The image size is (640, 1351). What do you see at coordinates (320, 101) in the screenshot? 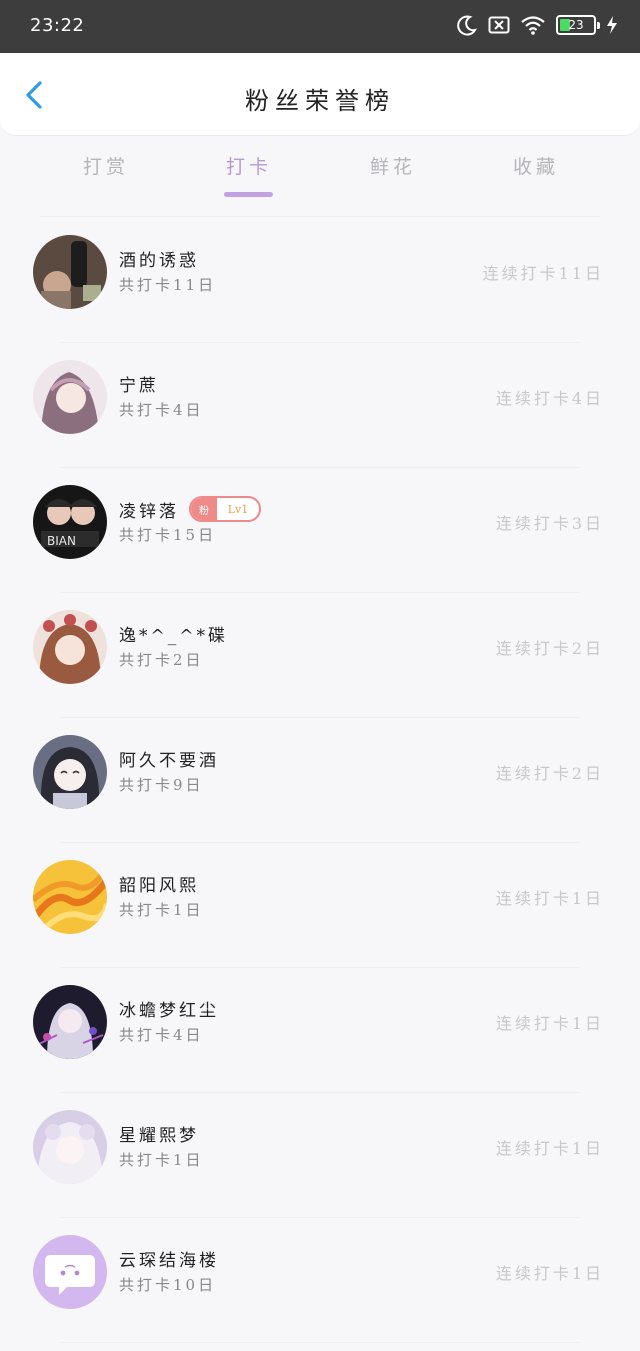
I see `page-title: 粉丝荣誉榜` at bounding box center [320, 101].